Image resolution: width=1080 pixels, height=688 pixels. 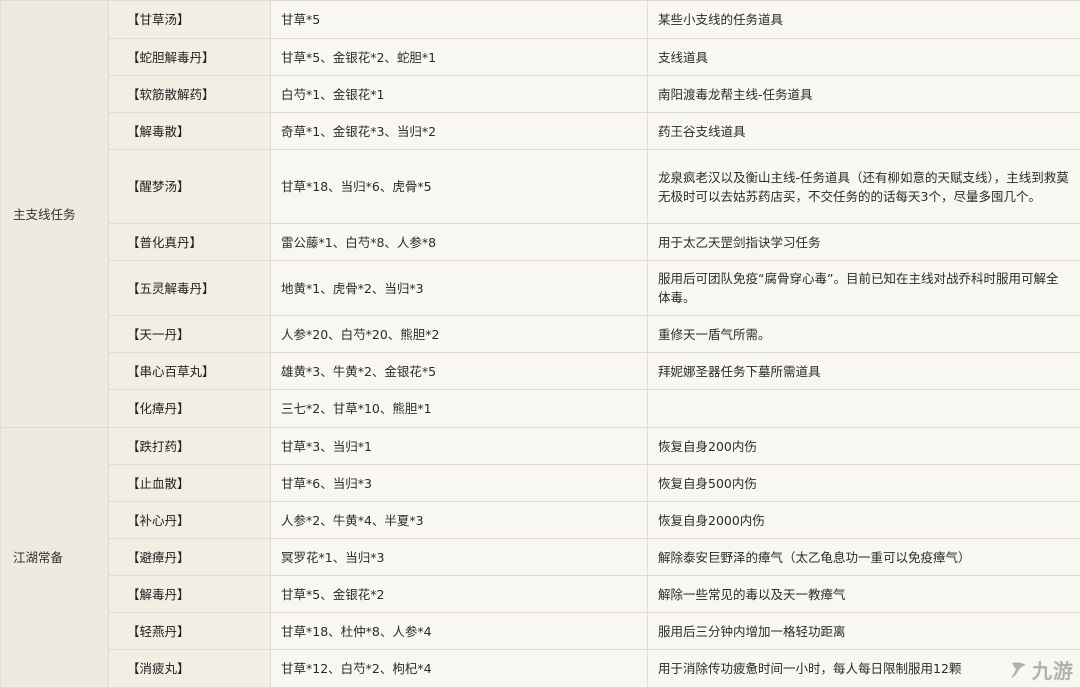 I want to click on recipe-name: 【普化真丹】, so click(x=189, y=242).